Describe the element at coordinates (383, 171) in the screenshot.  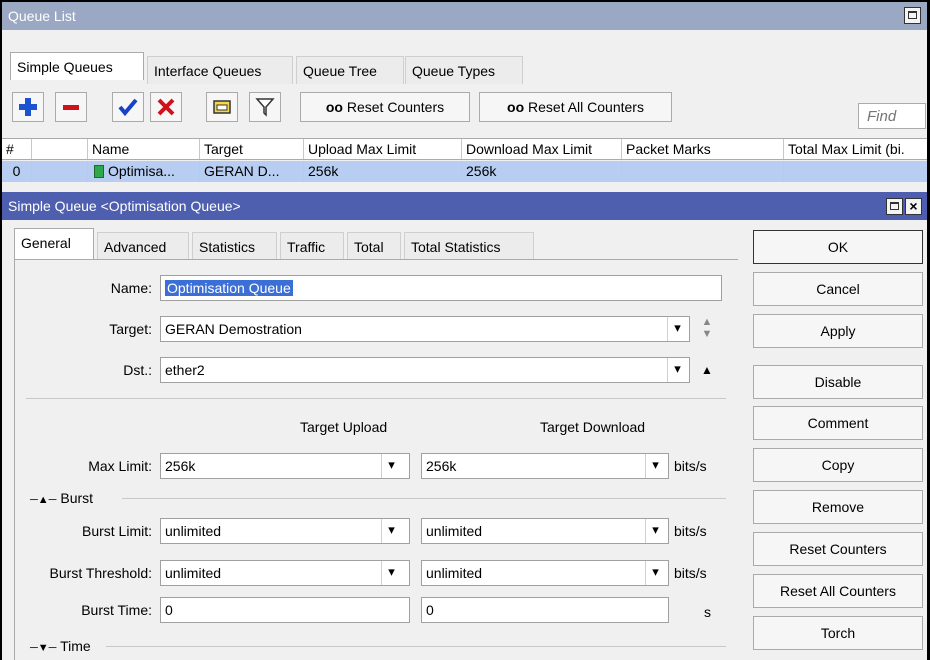
I see `row-upload-max-limit: 256k` at that location.